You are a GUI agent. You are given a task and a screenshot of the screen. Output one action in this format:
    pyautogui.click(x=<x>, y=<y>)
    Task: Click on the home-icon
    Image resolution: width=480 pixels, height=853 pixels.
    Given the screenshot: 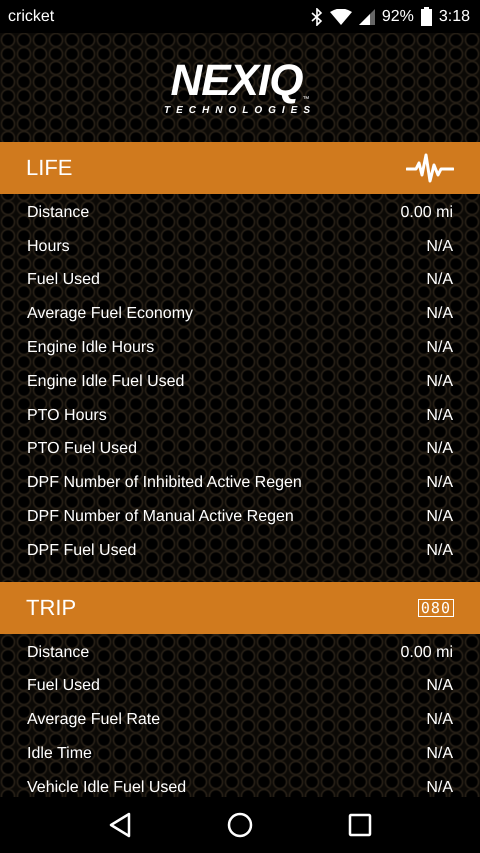 What is the action you would take?
    pyautogui.click(x=239, y=825)
    